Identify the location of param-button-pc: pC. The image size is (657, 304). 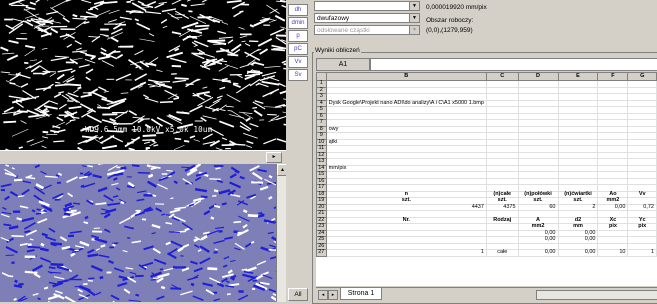
(298, 49).